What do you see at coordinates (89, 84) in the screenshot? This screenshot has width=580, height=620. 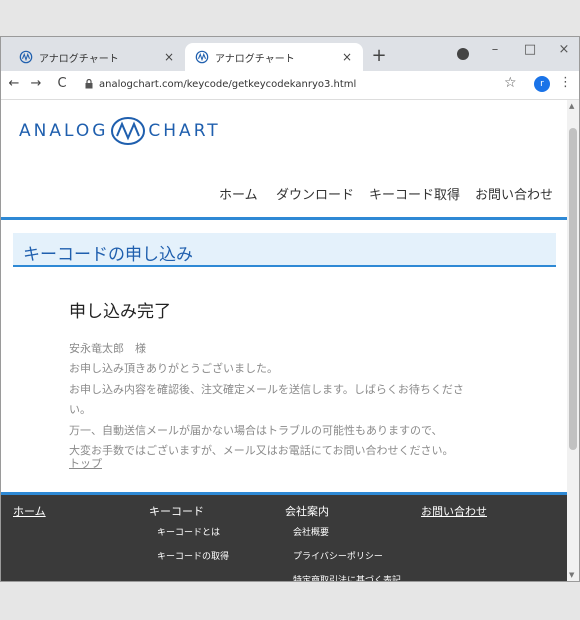 I see `lock-icon` at bounding box center [89, 84].